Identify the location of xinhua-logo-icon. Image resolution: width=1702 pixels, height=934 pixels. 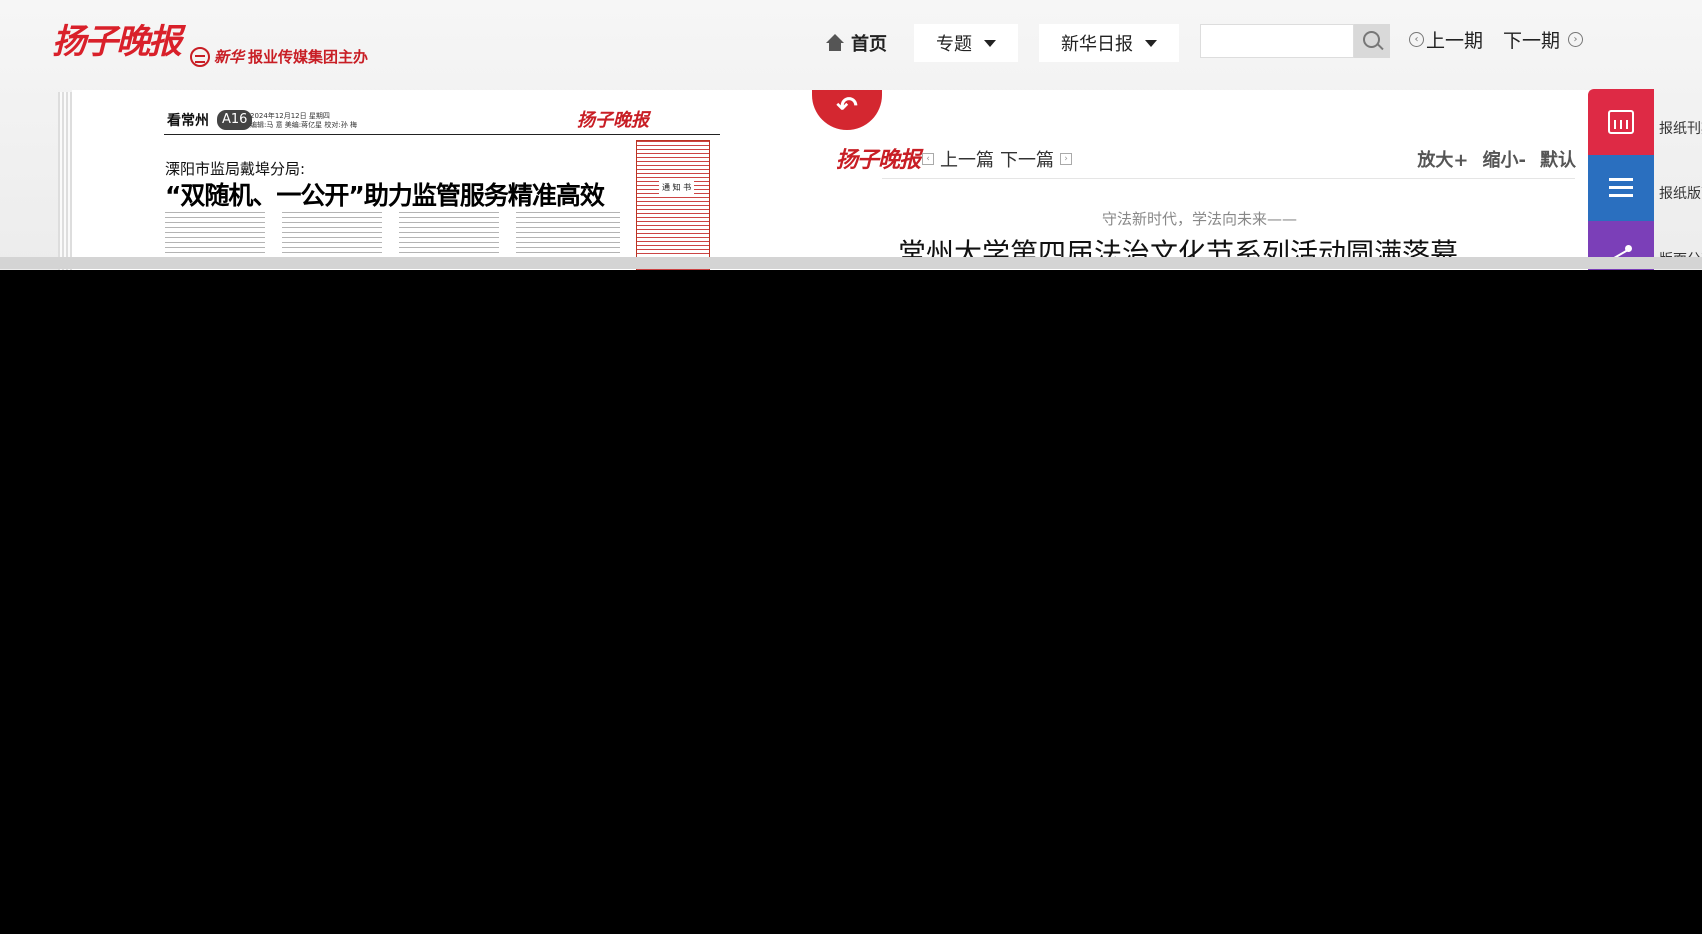
(200, 56).